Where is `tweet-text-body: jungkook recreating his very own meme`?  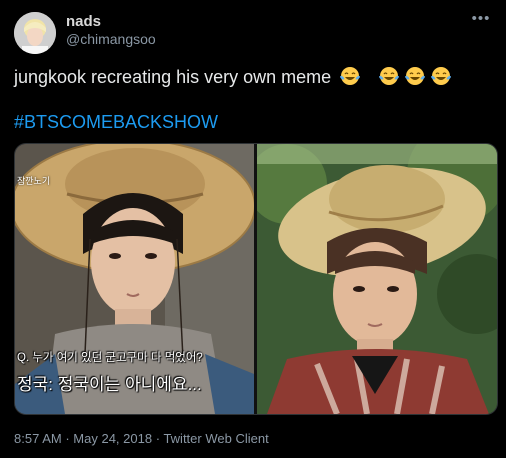
tweet-text-body: jungkook recreating his very own meme is located at coordinates (173, 77).